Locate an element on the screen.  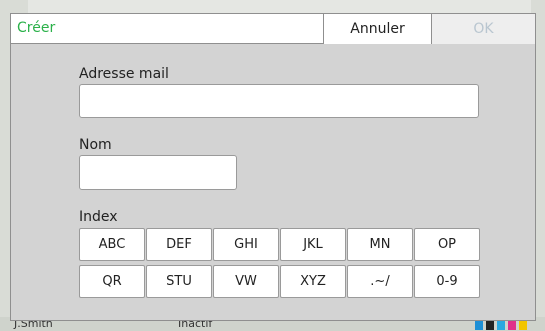
index-label: Index is located at coordinates (98, 217).